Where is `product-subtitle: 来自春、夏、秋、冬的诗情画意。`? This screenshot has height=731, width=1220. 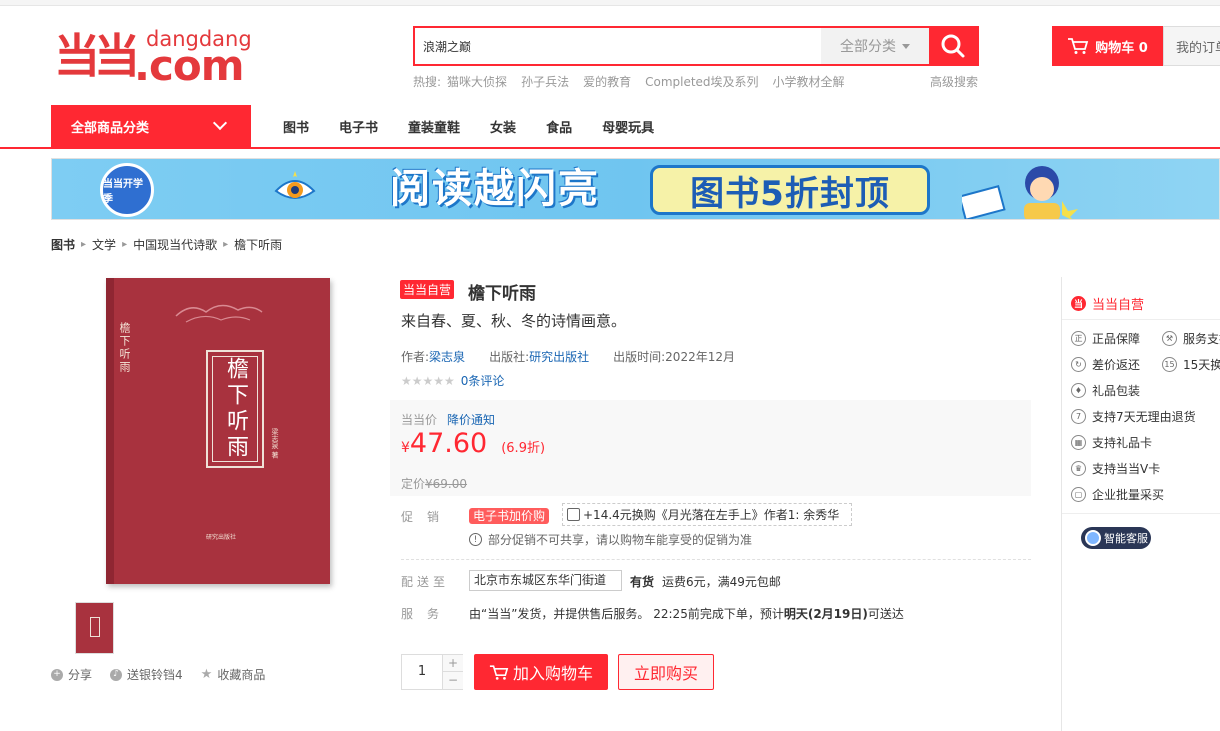
product-subtitle: 来自春、夏、秋、冬的诗情画意。 is located at coordinates (514, 321).